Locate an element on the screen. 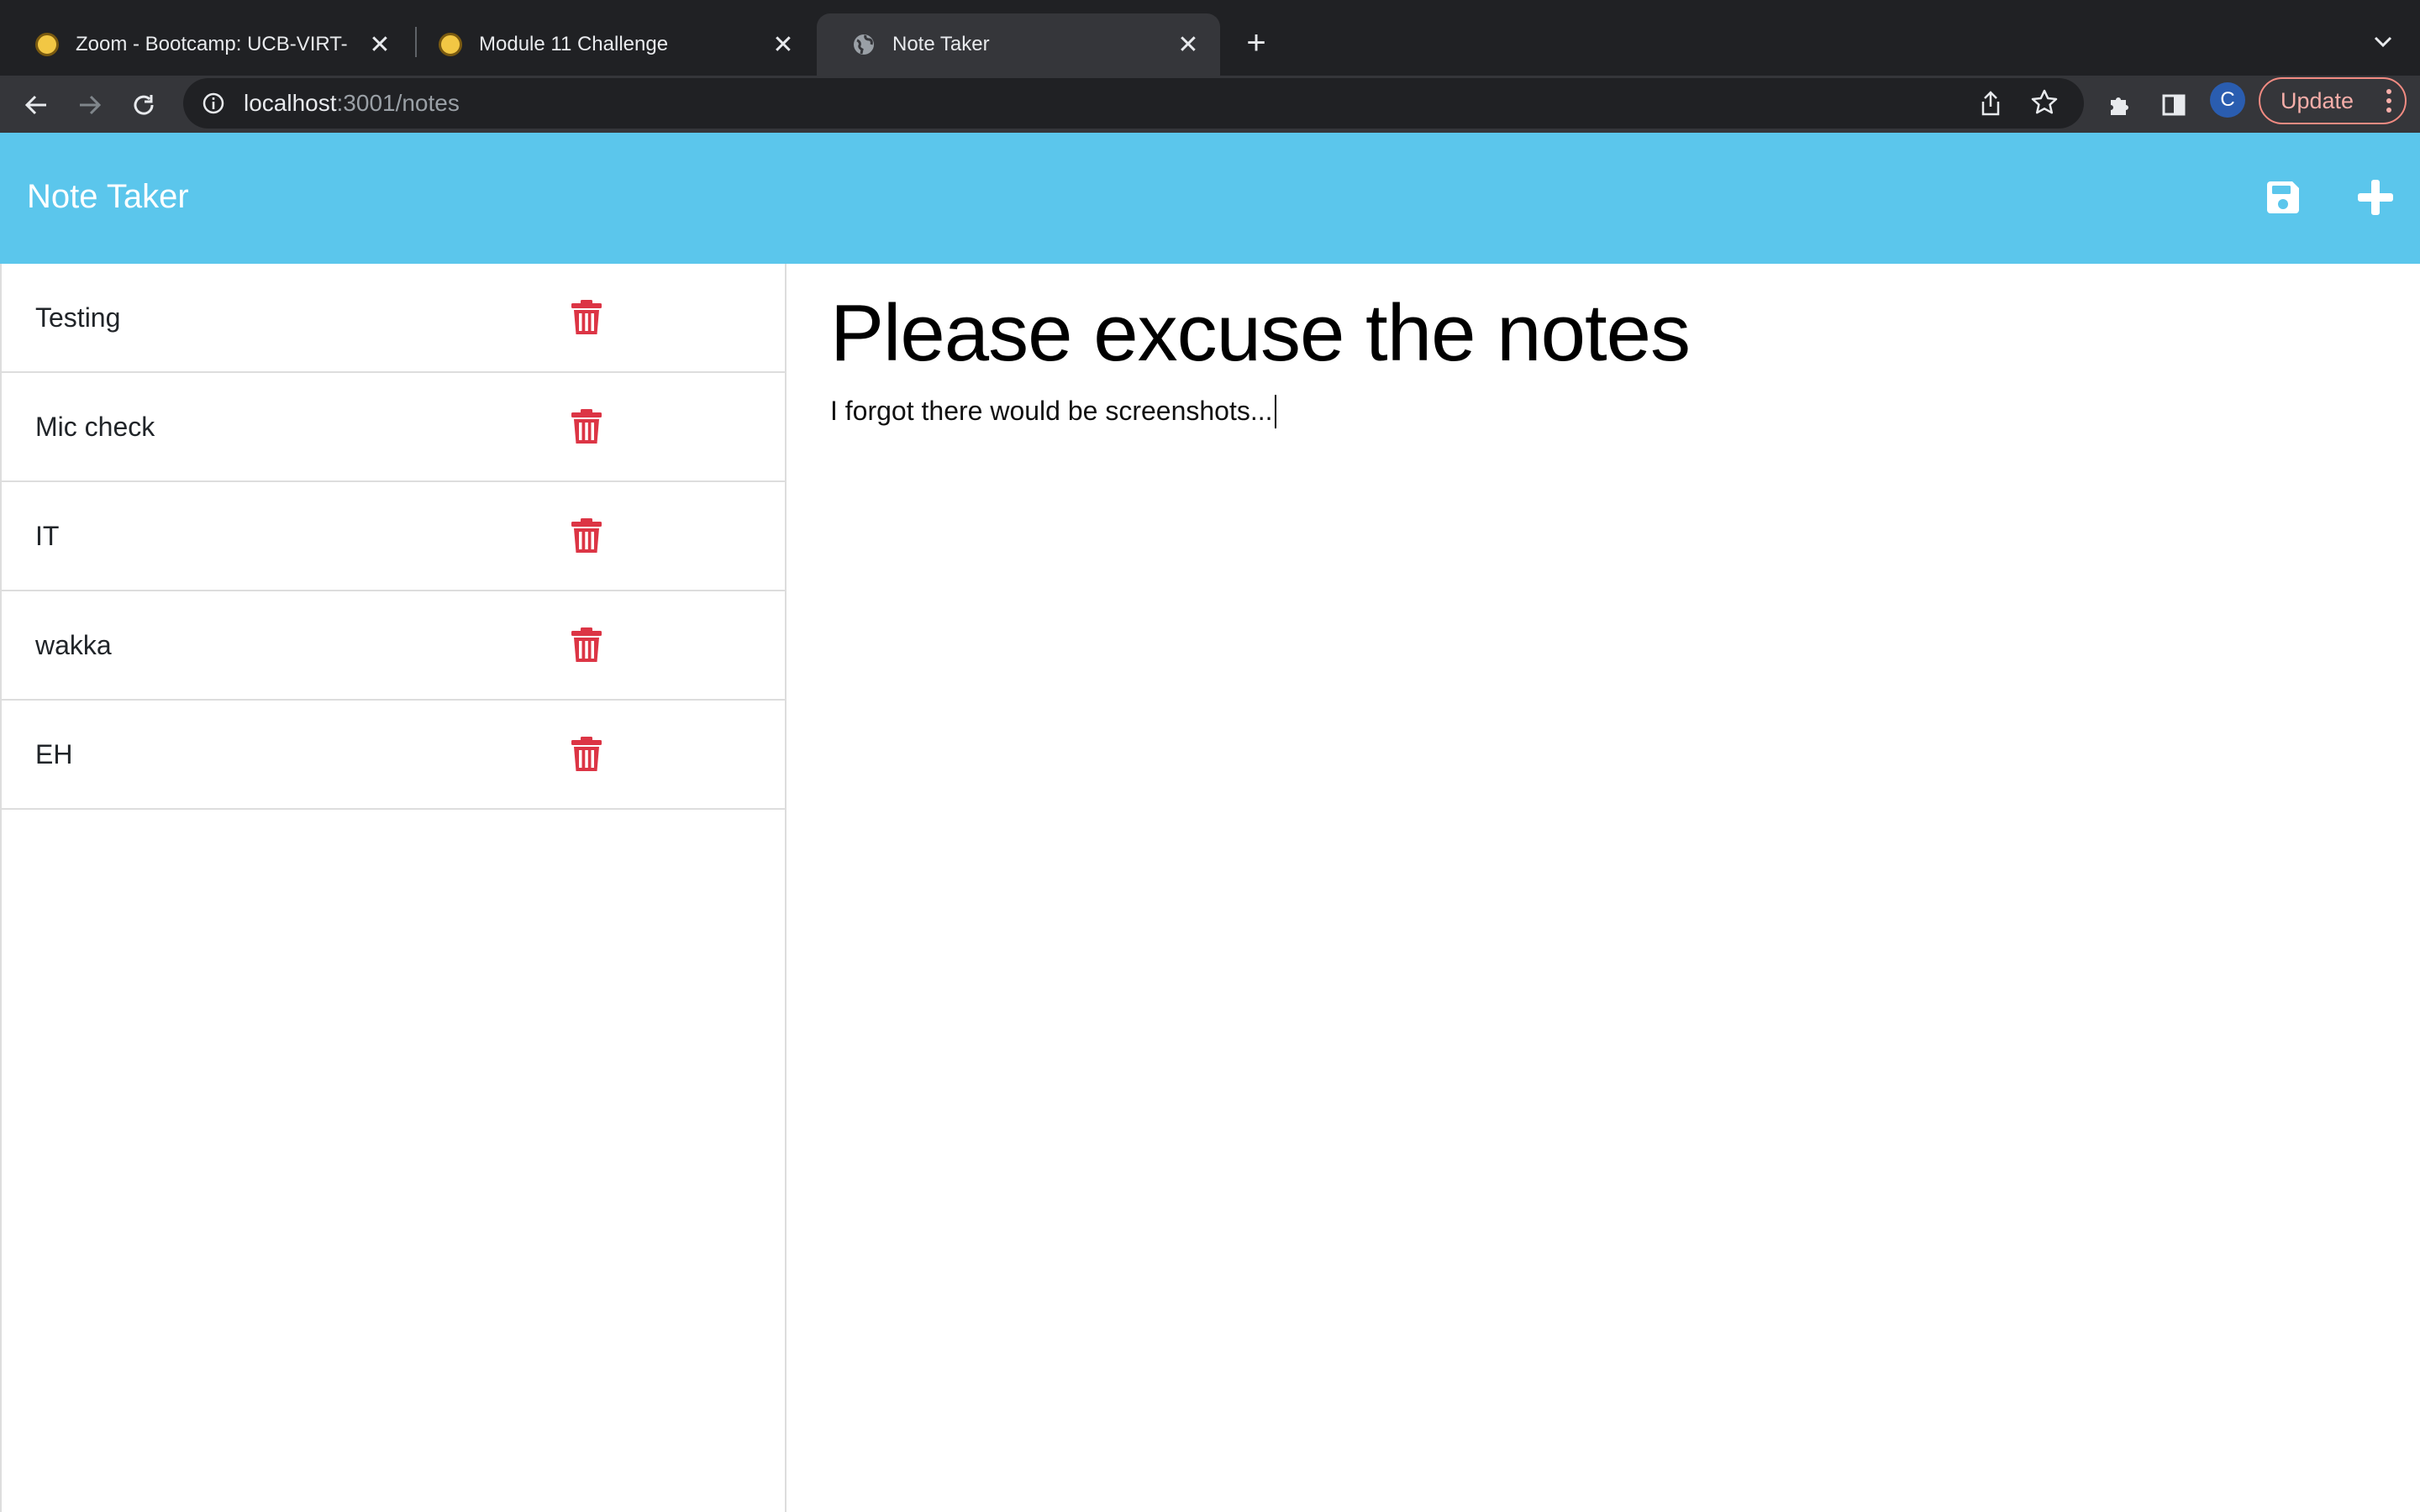 The height and width of the screenshot is (1512, 2420). browser-tab-module-11: Module 11 Challenge ✕ is located at coordinates (609, 44).